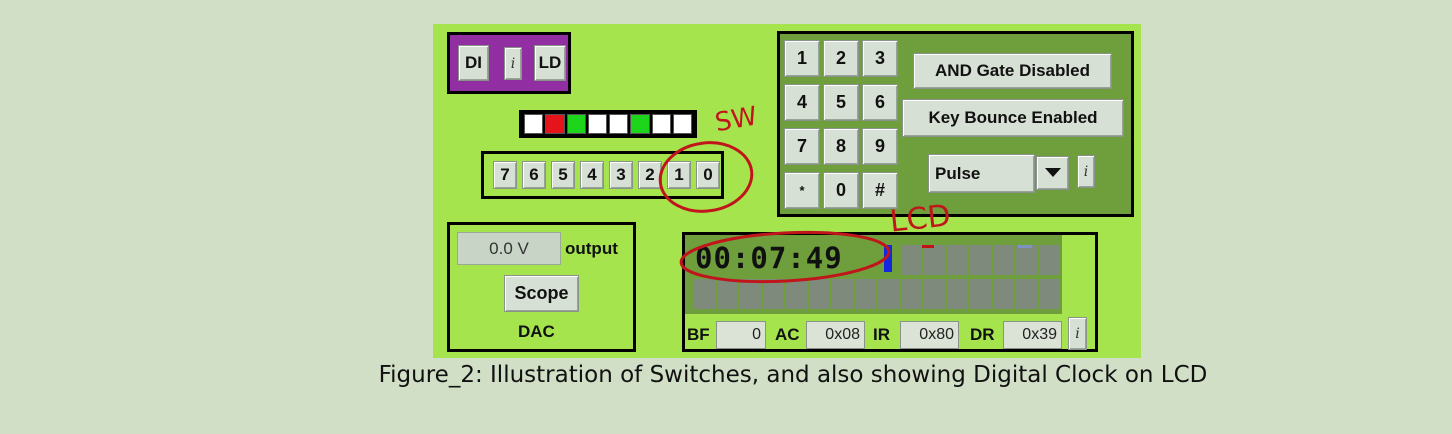  Describe the element at coordinates (505, 175) in the screenshot. I see `switch-7: 7` at that location.